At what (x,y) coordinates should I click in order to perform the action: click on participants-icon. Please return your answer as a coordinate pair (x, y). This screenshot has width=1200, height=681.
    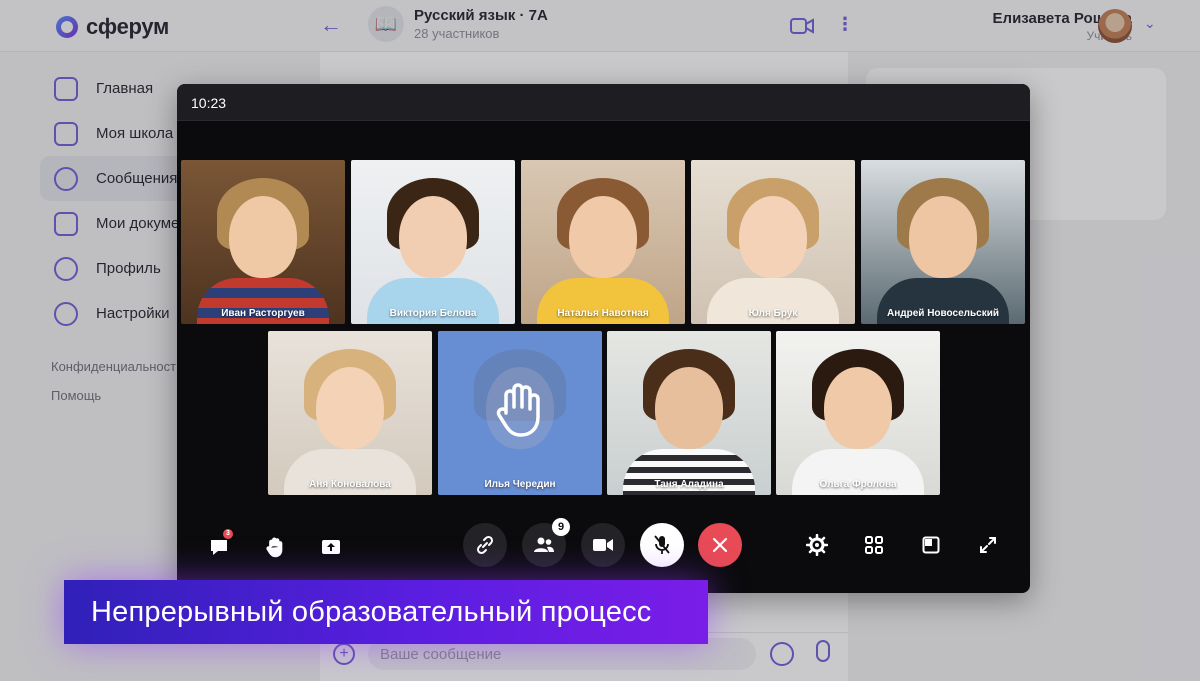
    Looking at the image, I should click on (544, 544).